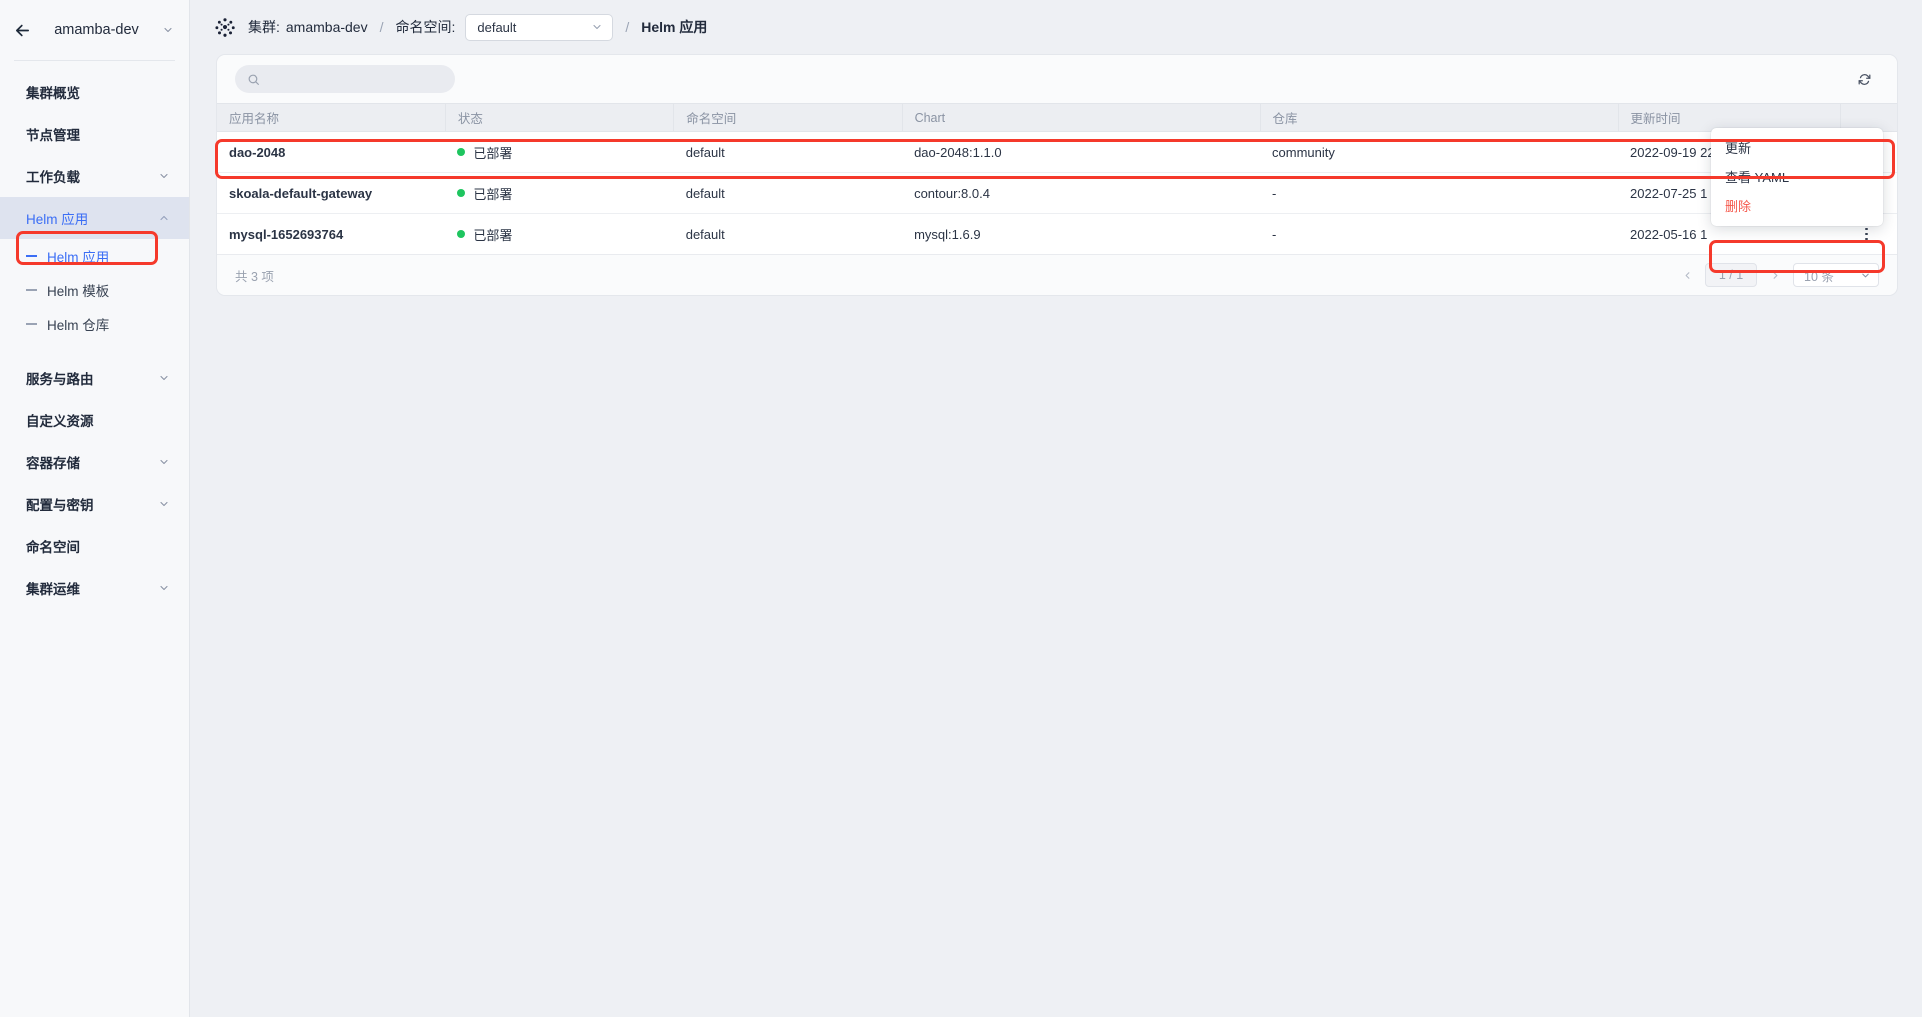 Image resolution: width=1922 pixels, height=1017 pixels. What do you see at coordinates (78, 257) in the screenshot?
I see `sidebar-subitem-label: Helm 应用` at bounding box center [78, 257].